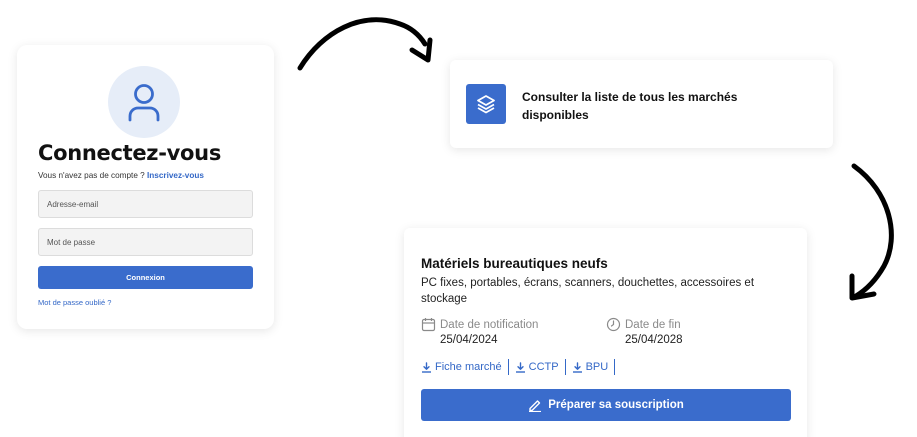 The height and width of the screenshot is (437, 917). I want to click on curved-arrow-down-icon, so click(871, 232).